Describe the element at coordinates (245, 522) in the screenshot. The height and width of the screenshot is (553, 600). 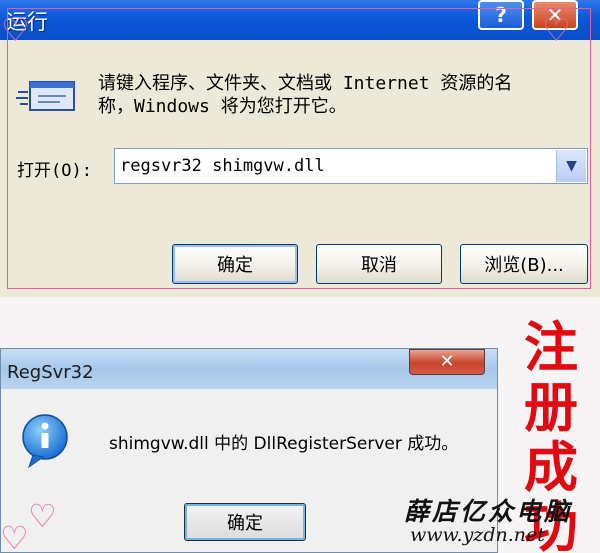
I see `regsvr32-ok-button: 确定` at that location.